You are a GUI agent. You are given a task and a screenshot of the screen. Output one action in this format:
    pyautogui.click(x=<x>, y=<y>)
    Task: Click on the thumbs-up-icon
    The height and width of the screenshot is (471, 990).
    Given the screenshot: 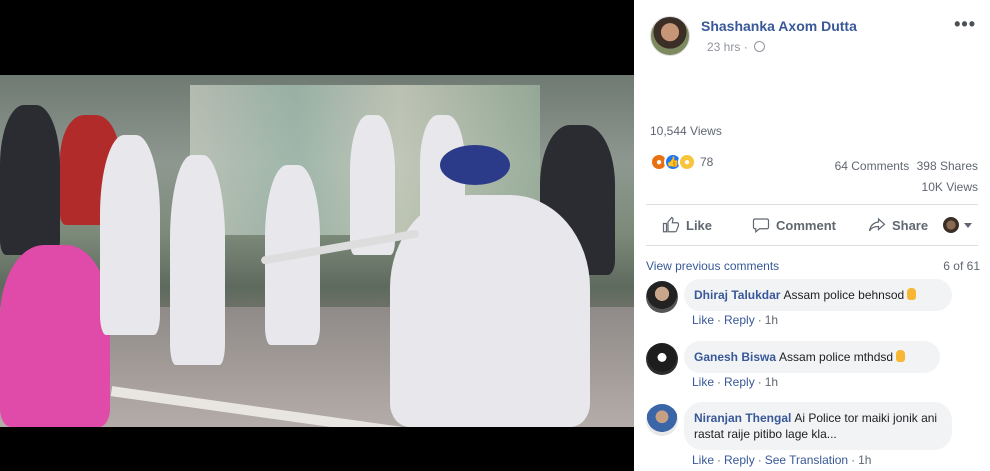 What is the action you would take?
    pyautogui.click(x=671, y=224)
    